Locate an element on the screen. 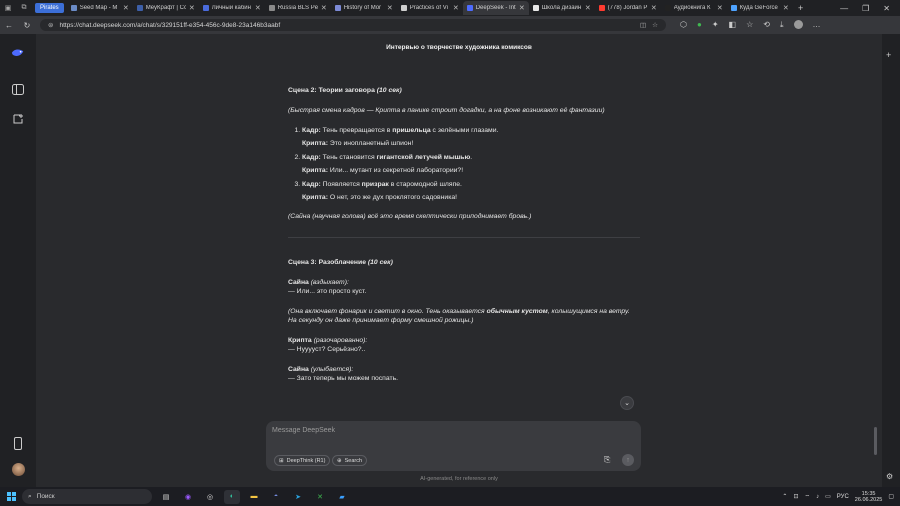 Image resolution: width=900 pixels, height=506 pixels. scroll-to-bottom-button: ⌄ is located at coordinates (627, 403).